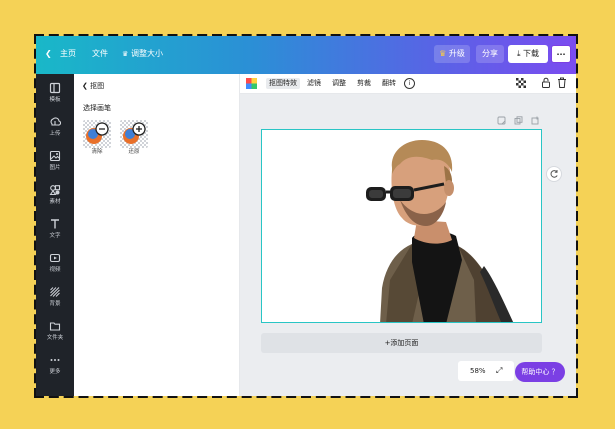 This screenshot has height=429, width=615. I want to click on background-icon, so click(55, 292).